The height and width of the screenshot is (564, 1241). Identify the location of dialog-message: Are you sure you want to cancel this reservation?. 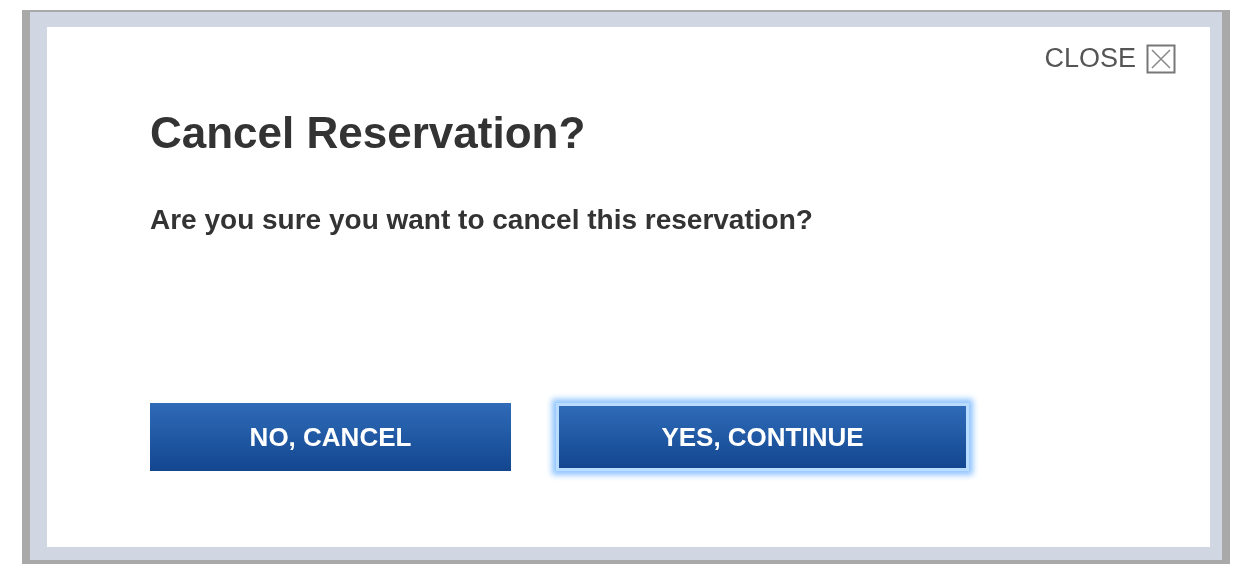
(482, 220).